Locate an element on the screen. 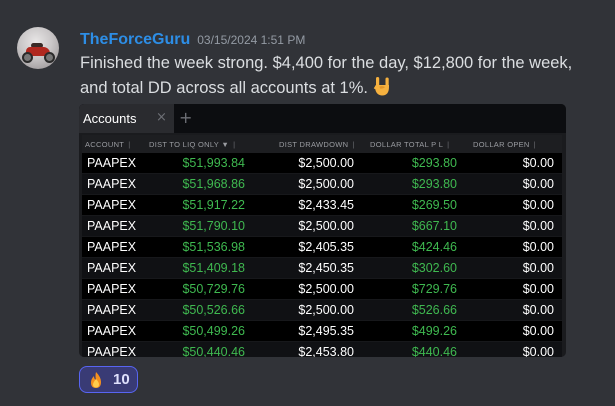 The height and width of the screenshot is (406, 615). dist-to-liq-cell: $50,526.66 is located at coordinates (199, 310).